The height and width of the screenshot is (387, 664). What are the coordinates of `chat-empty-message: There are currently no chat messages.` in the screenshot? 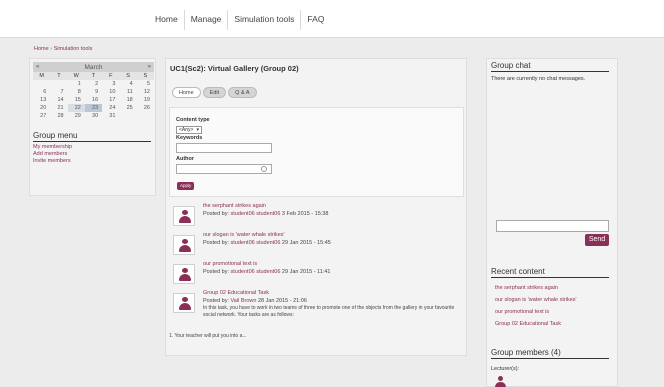 It's located at (538, 79).